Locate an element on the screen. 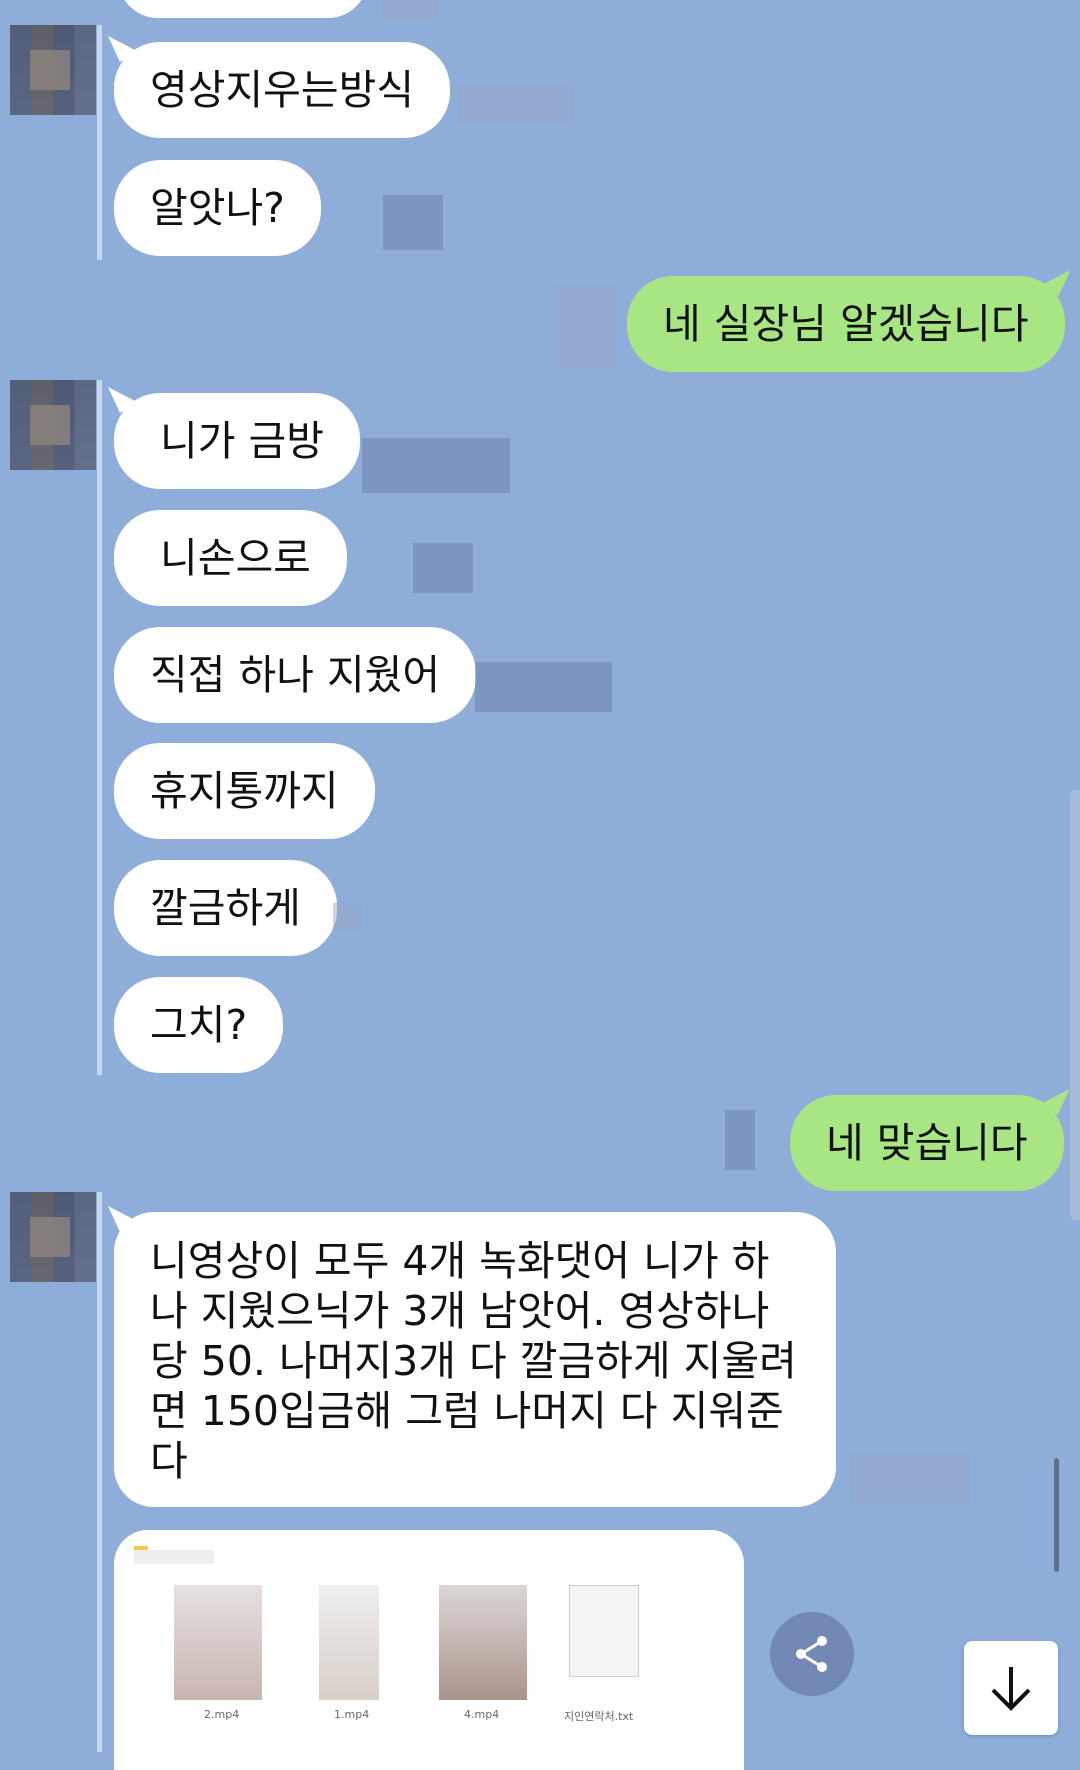 The height and width of the screenshot is (1770, 1080). incoming-bubble: 깔금하게 is located at coordinates (225, 908).